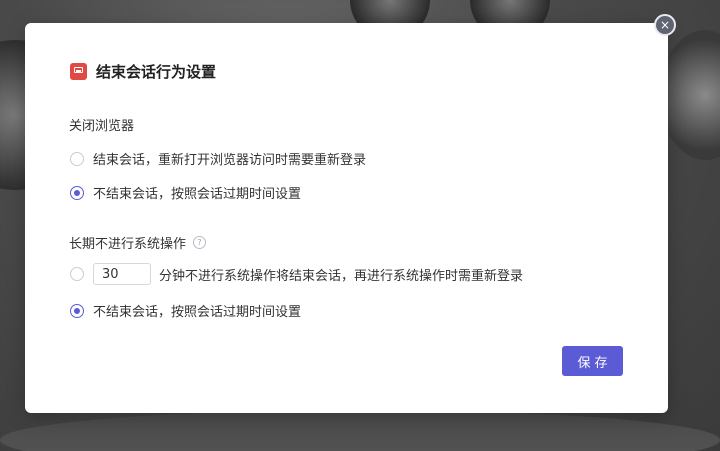 Image resolution: width=720 pixels, height=451 pixels. I want to click on dialog-header: 结束会话行为设置, so click(143, 71).